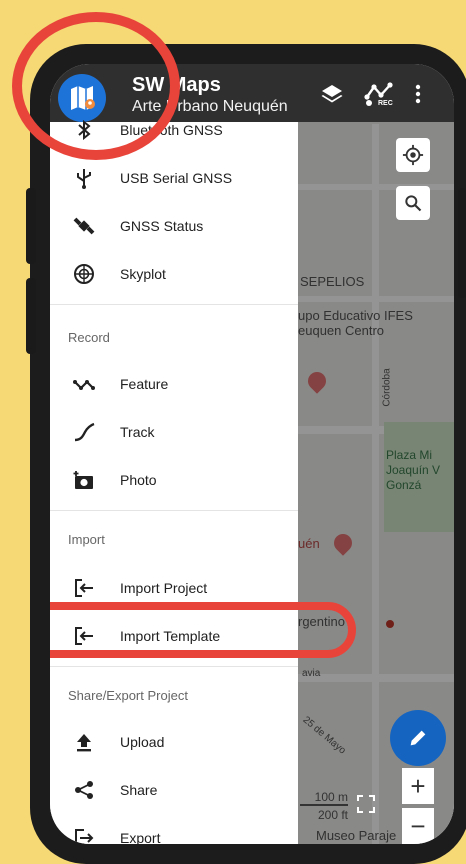  I want to click on crosshair-icon, so click(413, 155).